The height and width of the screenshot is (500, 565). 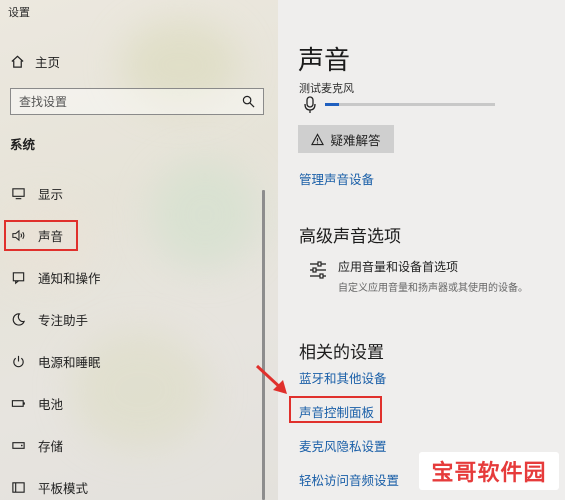 What do you see at coordinates (398, 267) in the screenshot?
I see `app-volume-title: 应用音量和设备首选项` at bounding box center [398, 267].